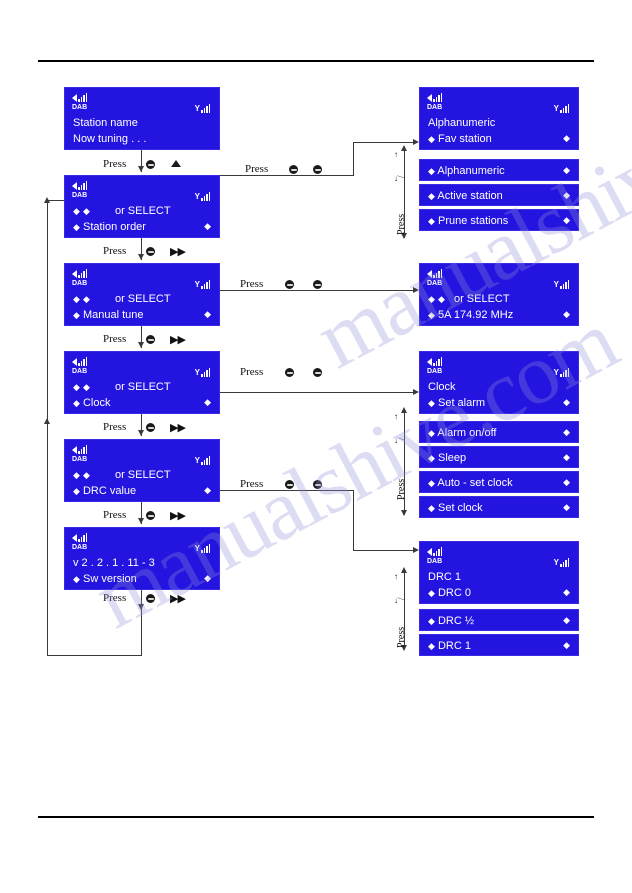 This screenshot has width=632, height=893. What do you see at coordinates (105, 579) in the screenshot?
I see `lcd-line-2: ◆ Sw version` at bounding box center [105, 579].